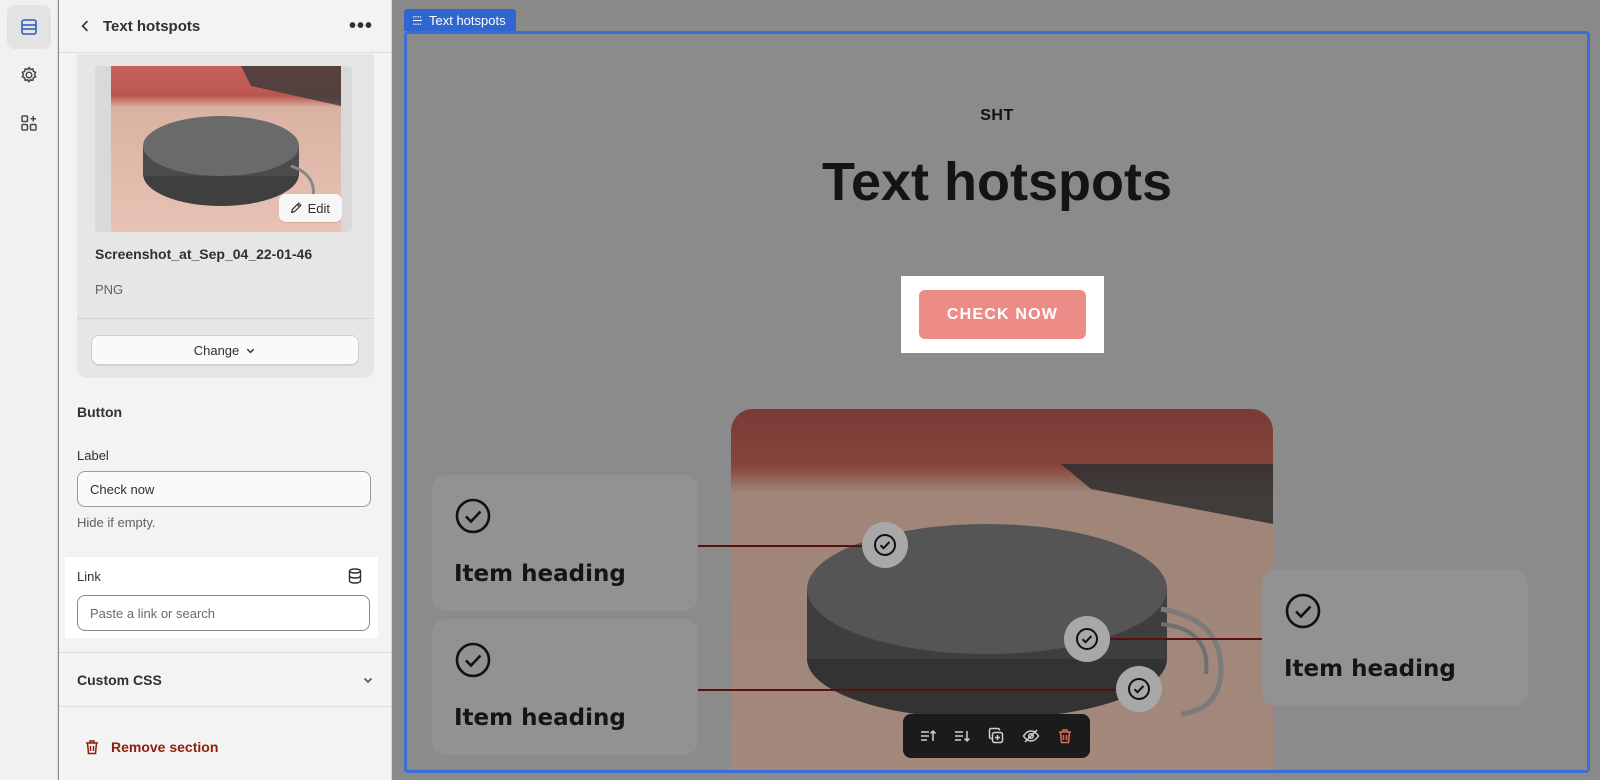  I want to click on trash-icon, so click(92, 747).